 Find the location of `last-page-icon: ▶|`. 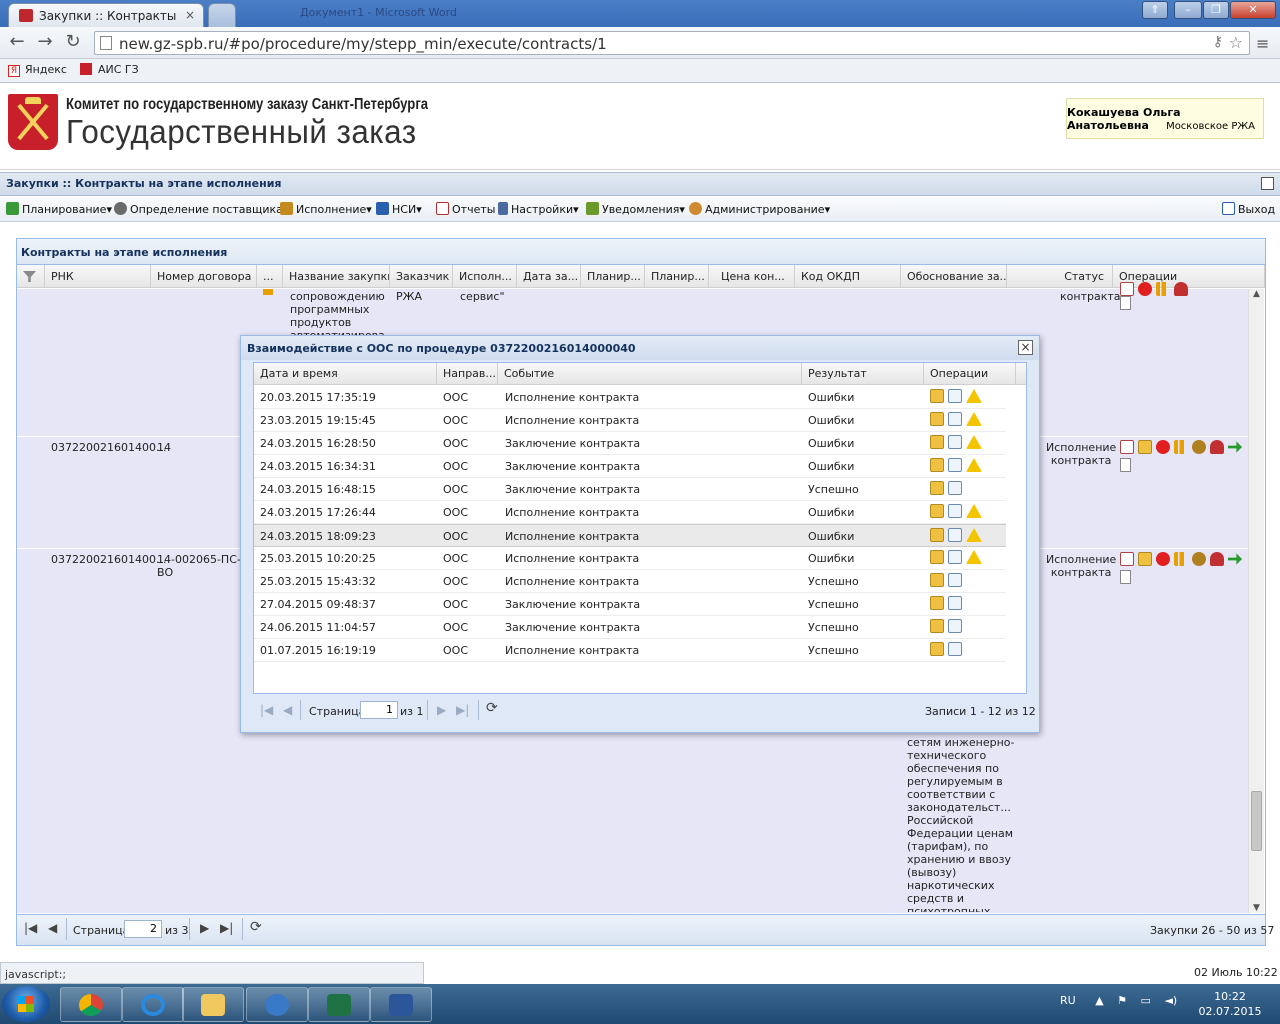

last-page-icon: ▶| is located at coordinates (226, 928).